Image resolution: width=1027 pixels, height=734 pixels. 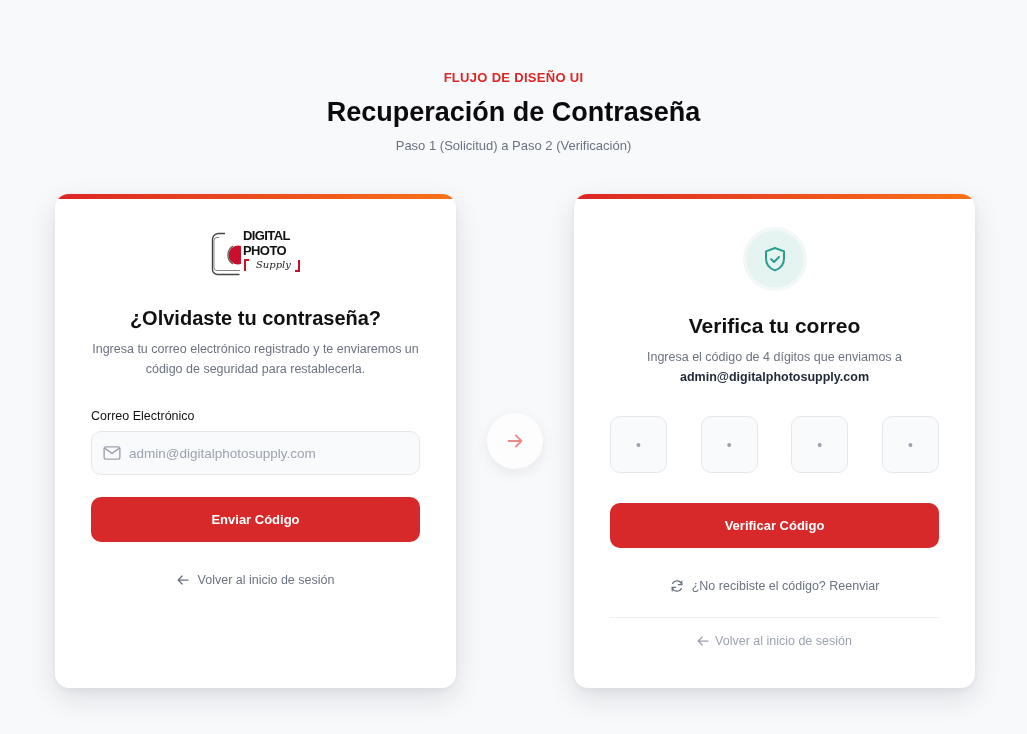 What do you see at coordinates (272, 265) in the screenshot?
I see `logo-text: Supply` at bounding box center [272, 265].